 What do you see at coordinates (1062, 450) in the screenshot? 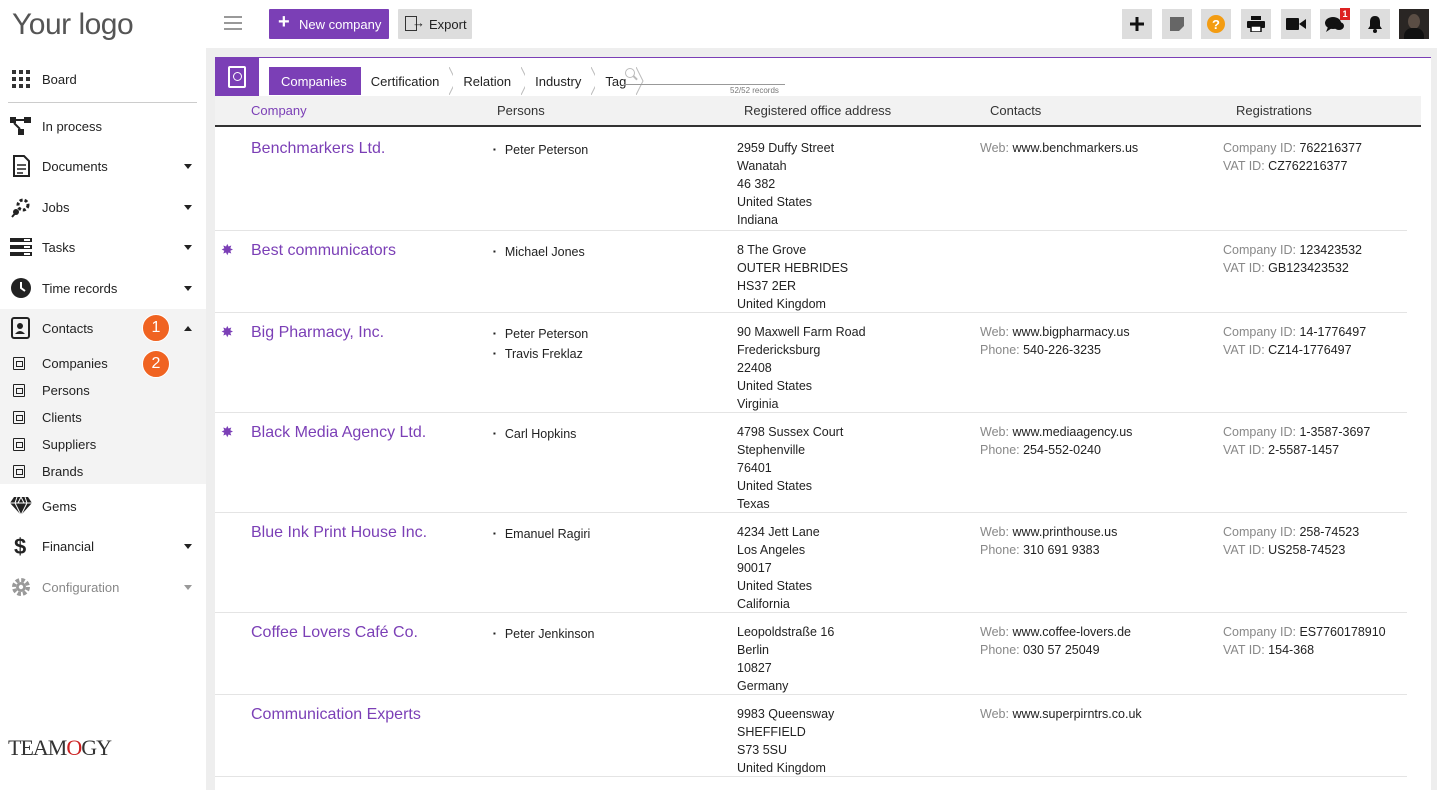
I see `phone-value: 254-552-0240` at bounding box center [1062, 450].